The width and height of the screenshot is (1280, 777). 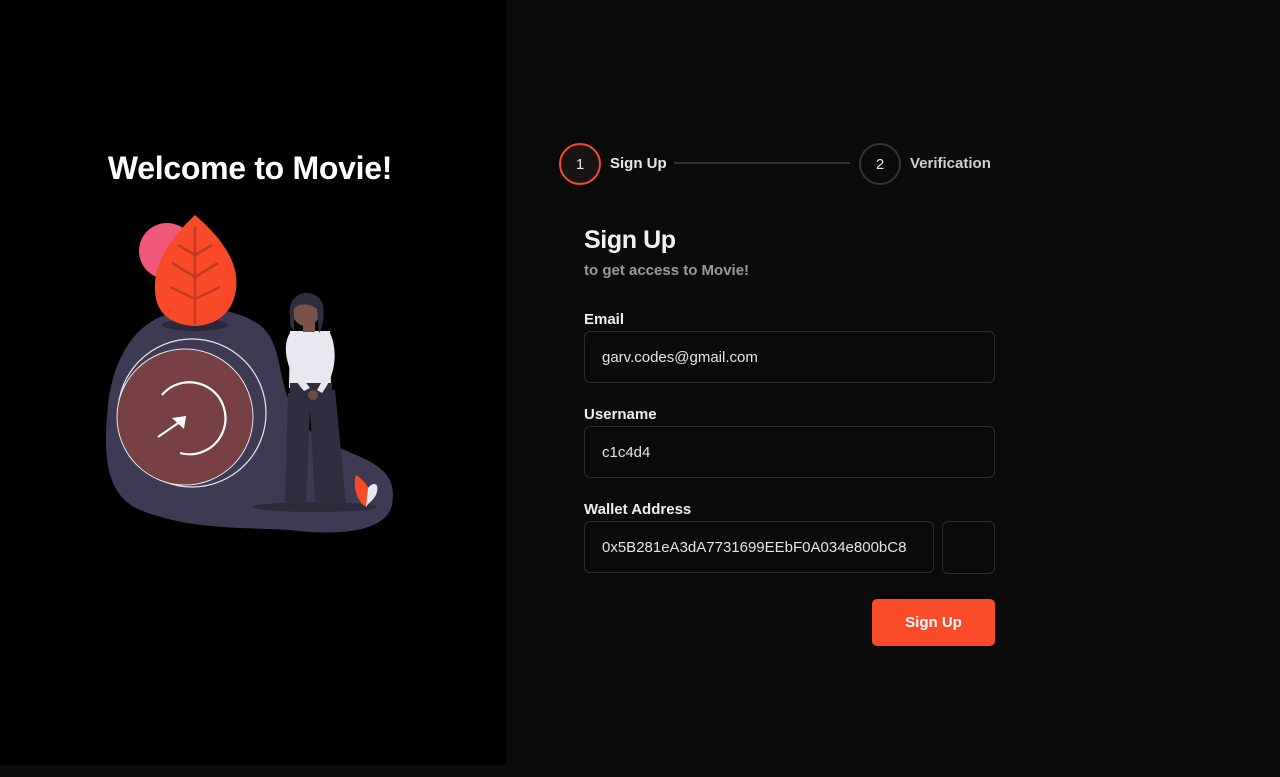 What do you see at coordinates (604, 319) in the screenshot?
I see `email-label: Email` at bounding box center [604, 319].